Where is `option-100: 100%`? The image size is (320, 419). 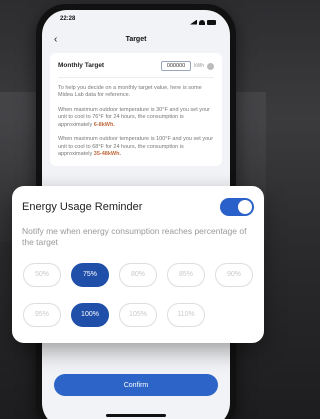
option-100: 100% is located at coordinates (90, 314).